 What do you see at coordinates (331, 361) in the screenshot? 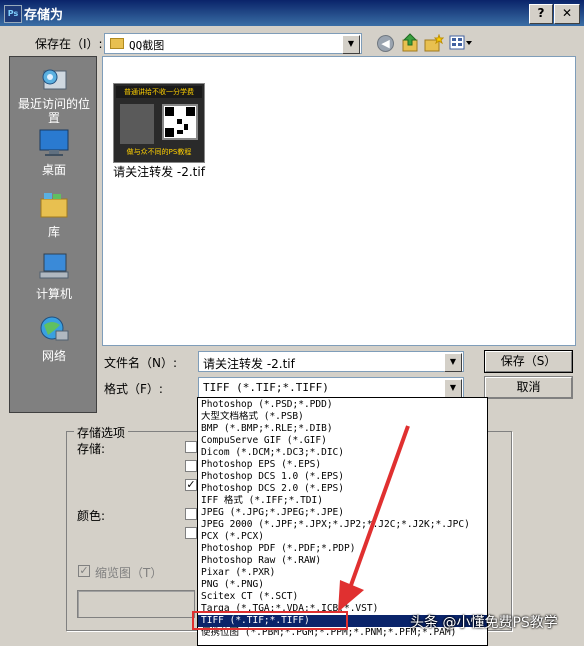
I see `filename-combo: 请关注转发 -2.tif ▼` at bounding box center [331, 361].